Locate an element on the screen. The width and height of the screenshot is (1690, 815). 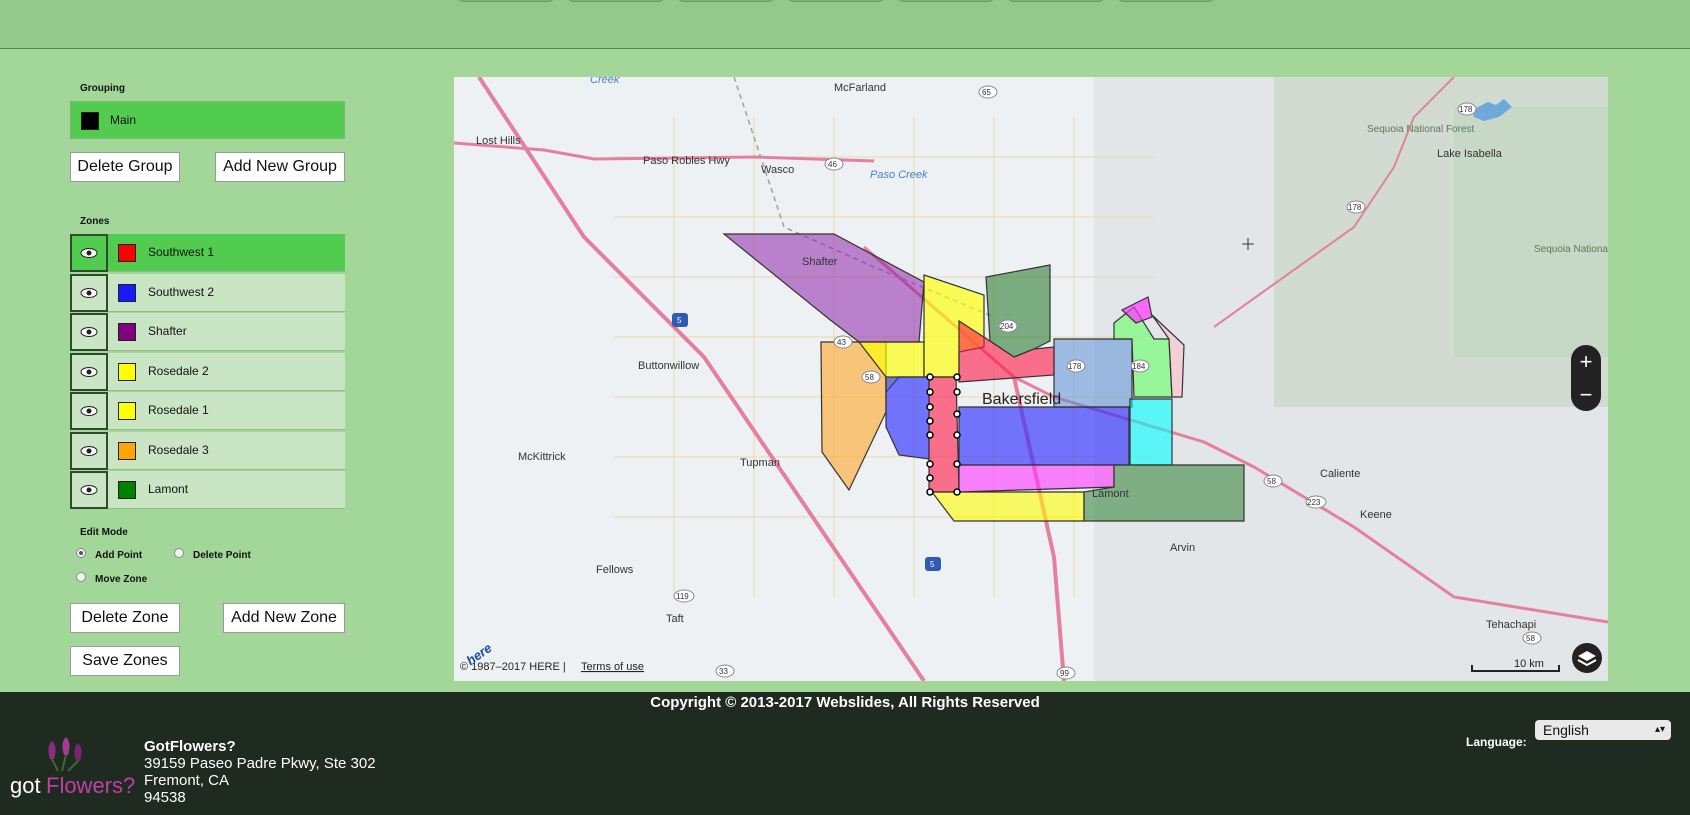
place-label: Buttonwillow is located at coordinates (668, 366).